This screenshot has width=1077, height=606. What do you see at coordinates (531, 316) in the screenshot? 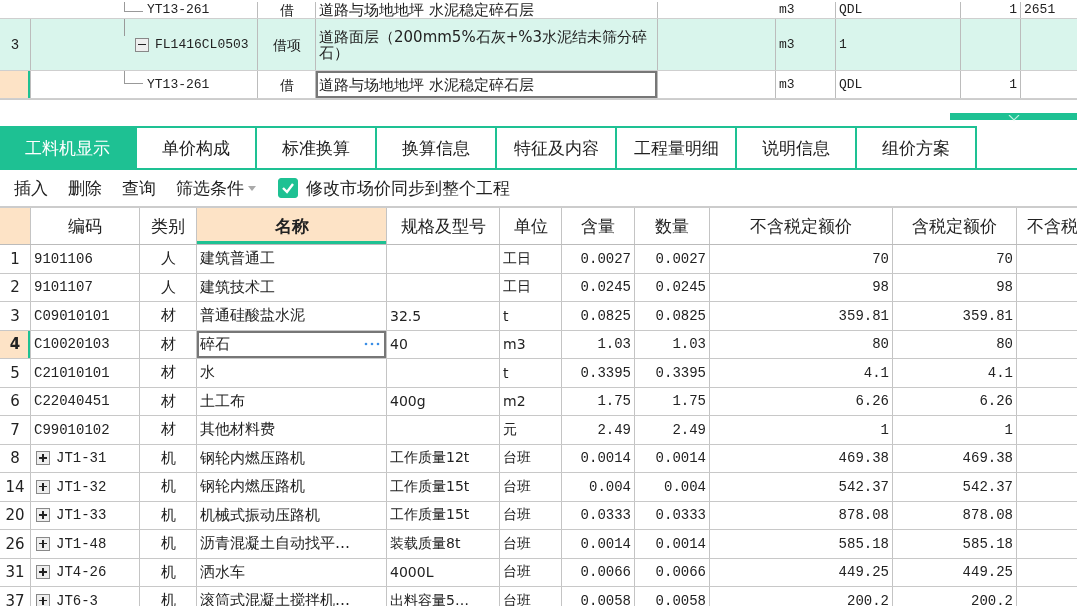
I see `table-cell: t` at bounding box center [531, 316].